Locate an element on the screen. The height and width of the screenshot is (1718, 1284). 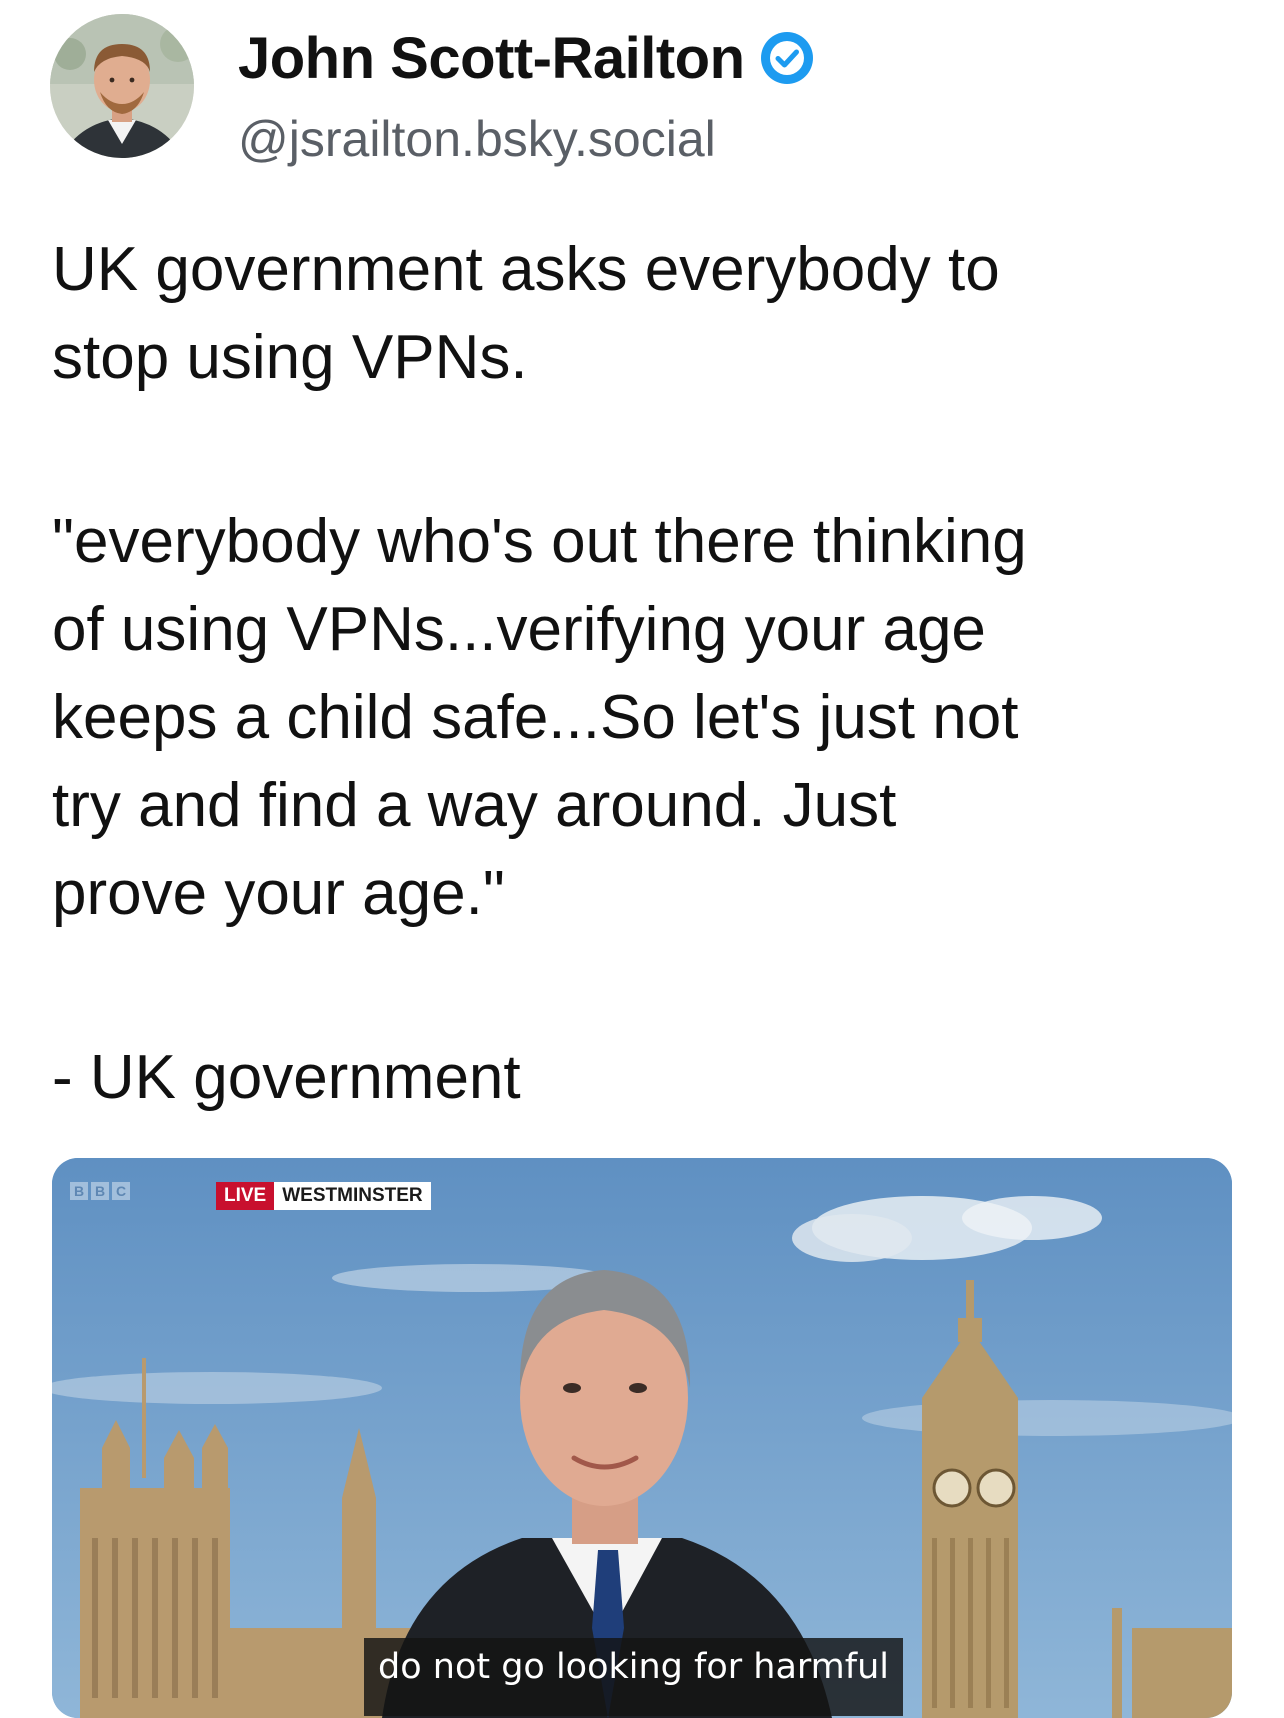
video-subtitle: do not go looking for harmful is located at coordinates (634, 1677).